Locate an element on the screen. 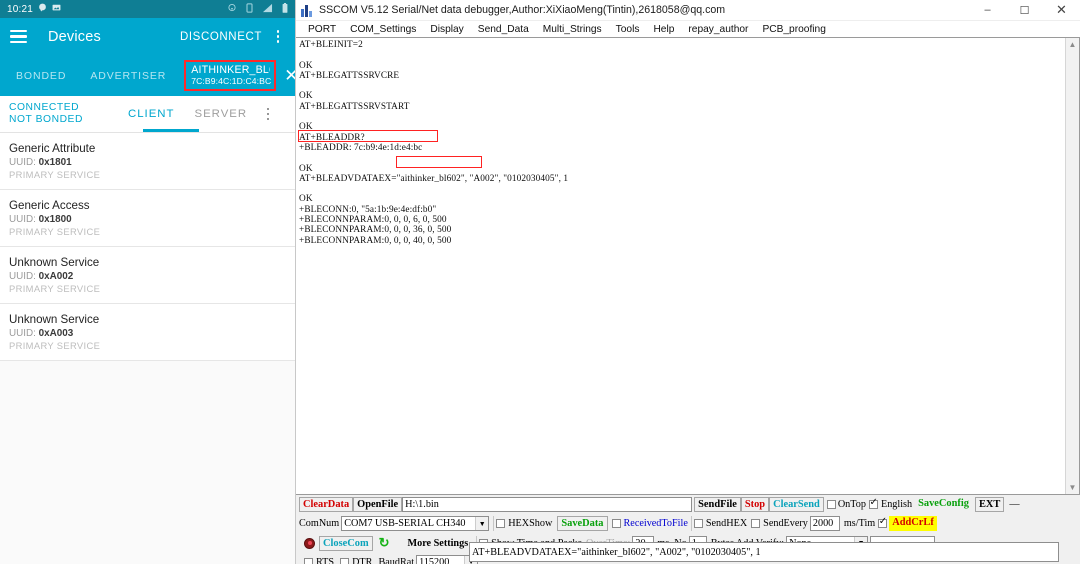 The image size is (1080, 564). status-badge: CONNECTED NOT BONDED is located at coordinates (46, 114).